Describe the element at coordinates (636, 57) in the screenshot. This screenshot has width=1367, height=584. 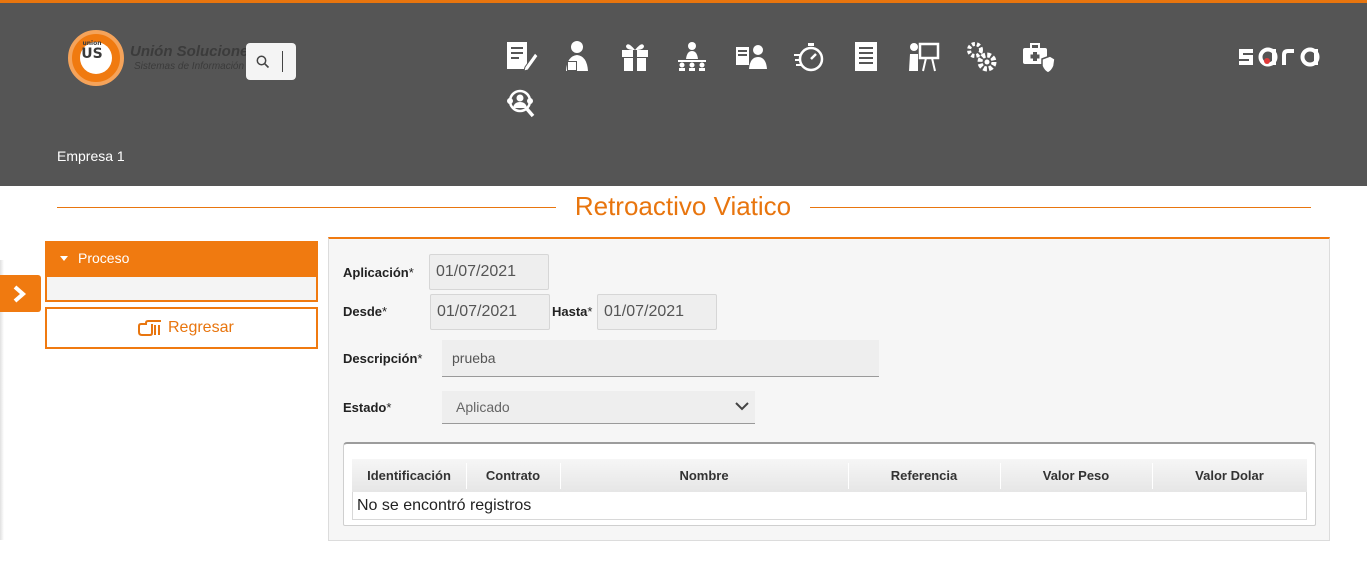
I see `gift-icon` at that location.